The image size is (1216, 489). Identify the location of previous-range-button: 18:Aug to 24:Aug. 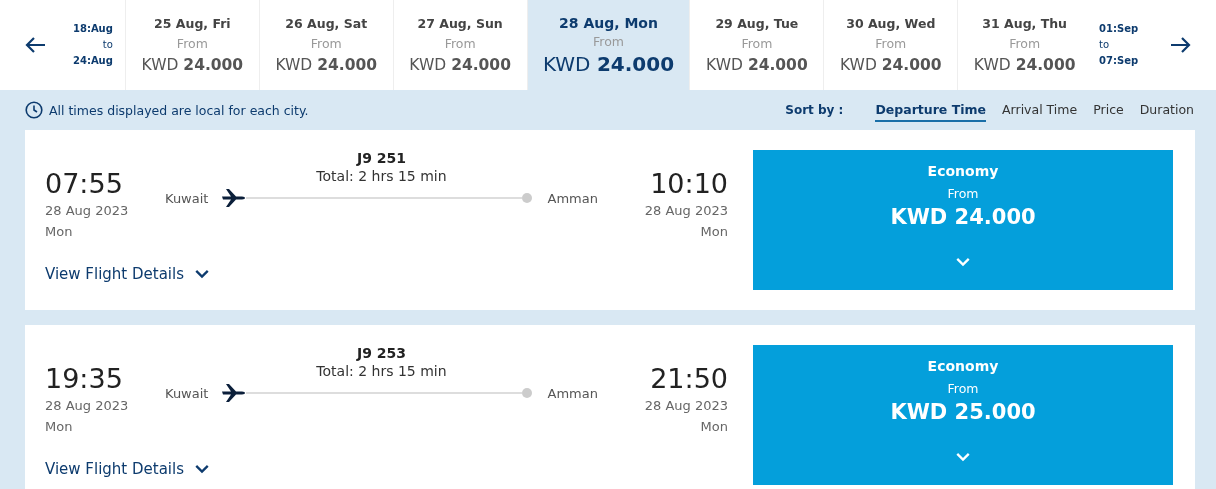
(97, 45).